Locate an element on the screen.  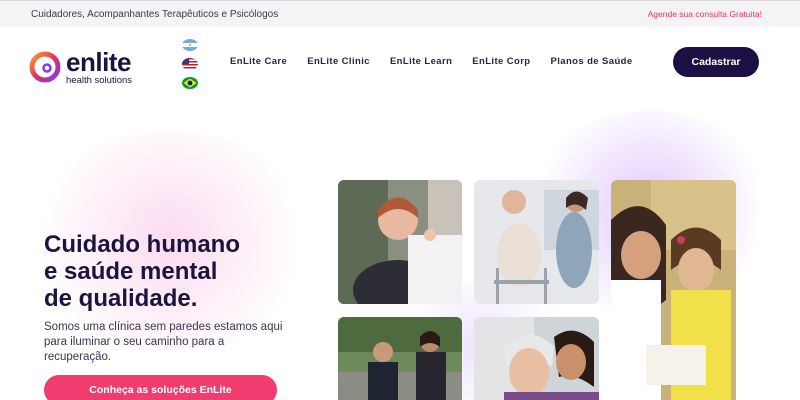
schedule-consultation-link: Agende sua consulta Gratuita! is located at coordinates (705, 14).